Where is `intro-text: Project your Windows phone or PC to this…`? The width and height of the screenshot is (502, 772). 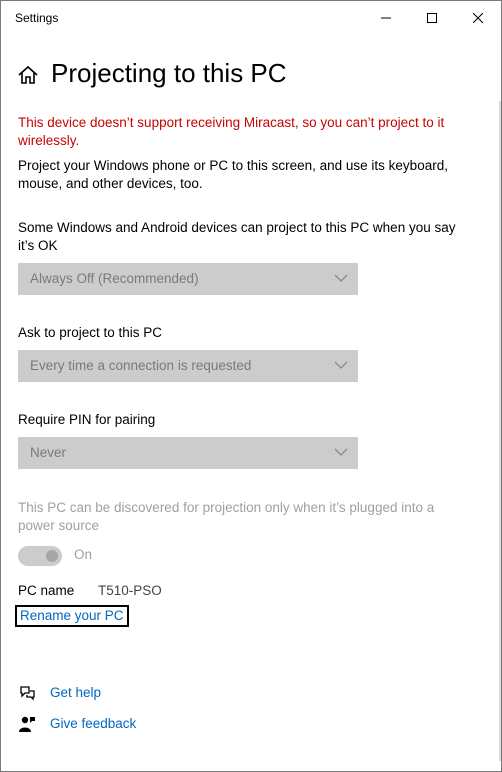
intro-text: Project your Windows phone or PC to this… is located at coordinates (233, 174).